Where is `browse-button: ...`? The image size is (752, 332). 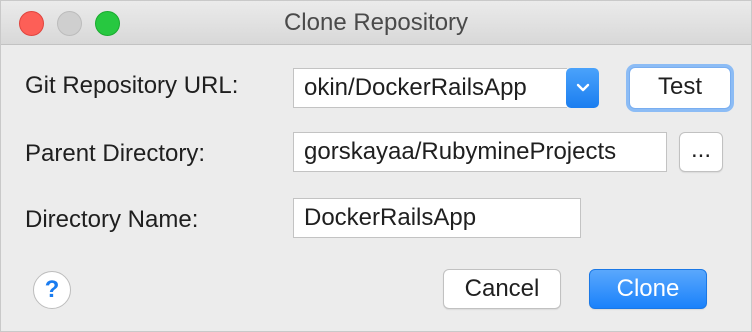 browse-button: ... is located at coordinates (701, 152).